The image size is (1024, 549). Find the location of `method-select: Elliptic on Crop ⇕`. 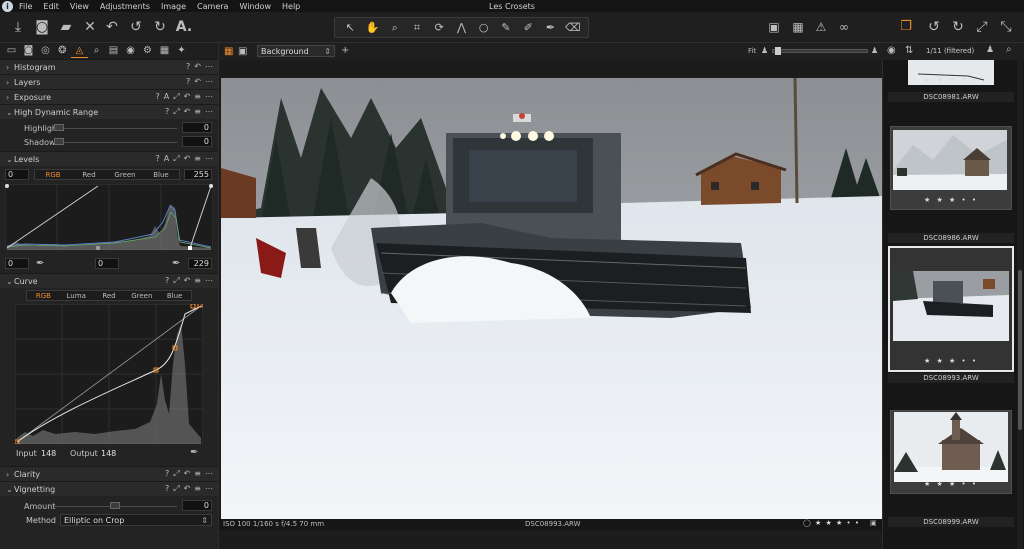

method-select: Elliptic on Crop ⇕ is located at coordinates (136, 520).